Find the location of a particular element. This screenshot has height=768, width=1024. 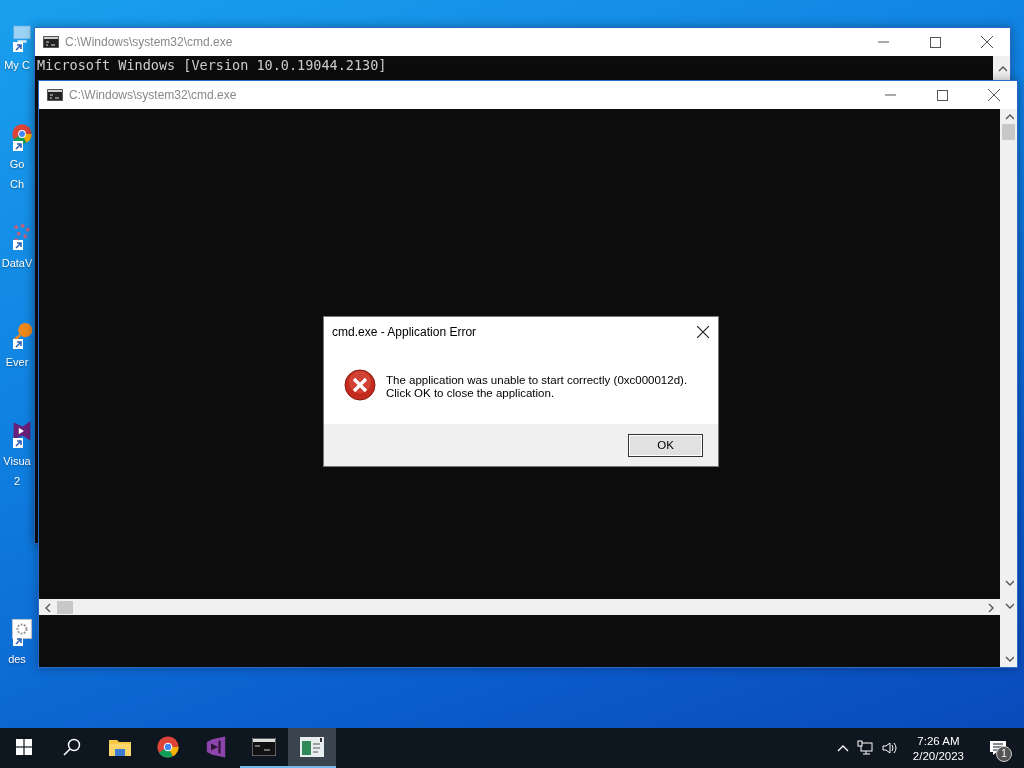

dialog-title: cmd.exe - Application Error is located at coordinates (405, 332).